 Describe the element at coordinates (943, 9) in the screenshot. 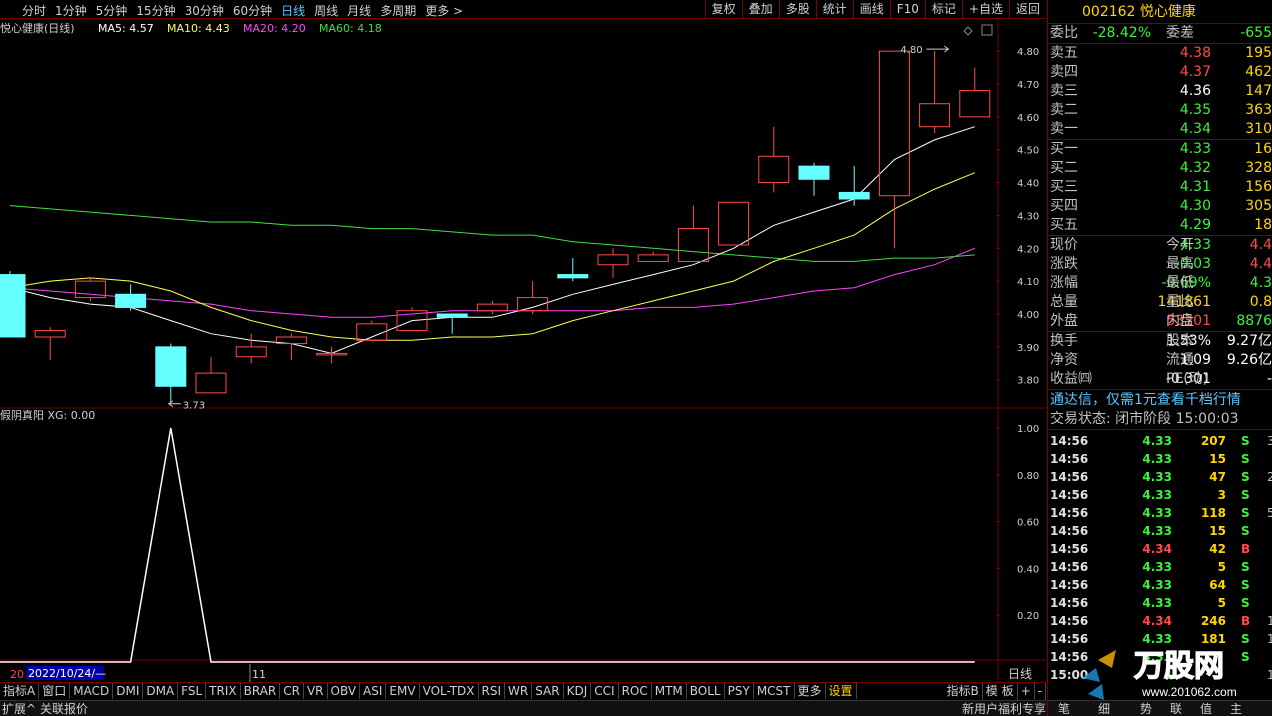

I see `tool-button: 标记` at that location.